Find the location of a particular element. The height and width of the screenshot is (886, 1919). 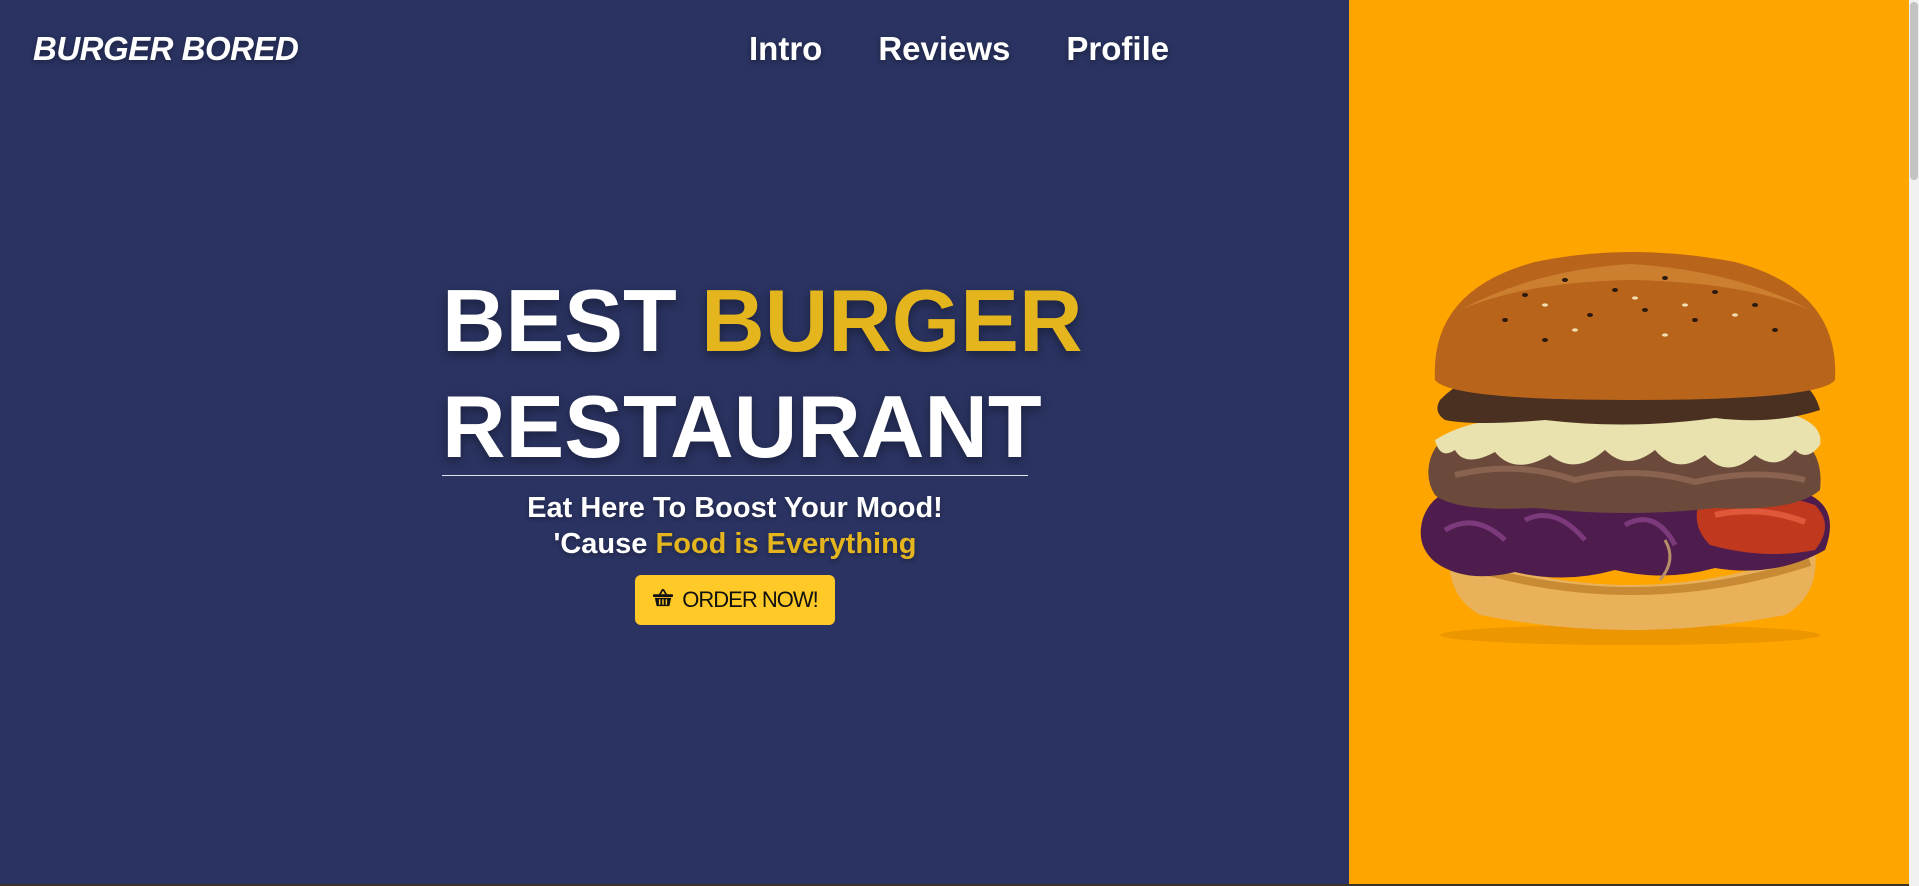

order-now-button: ORDER NOW! is located at coordinates (735, 600).